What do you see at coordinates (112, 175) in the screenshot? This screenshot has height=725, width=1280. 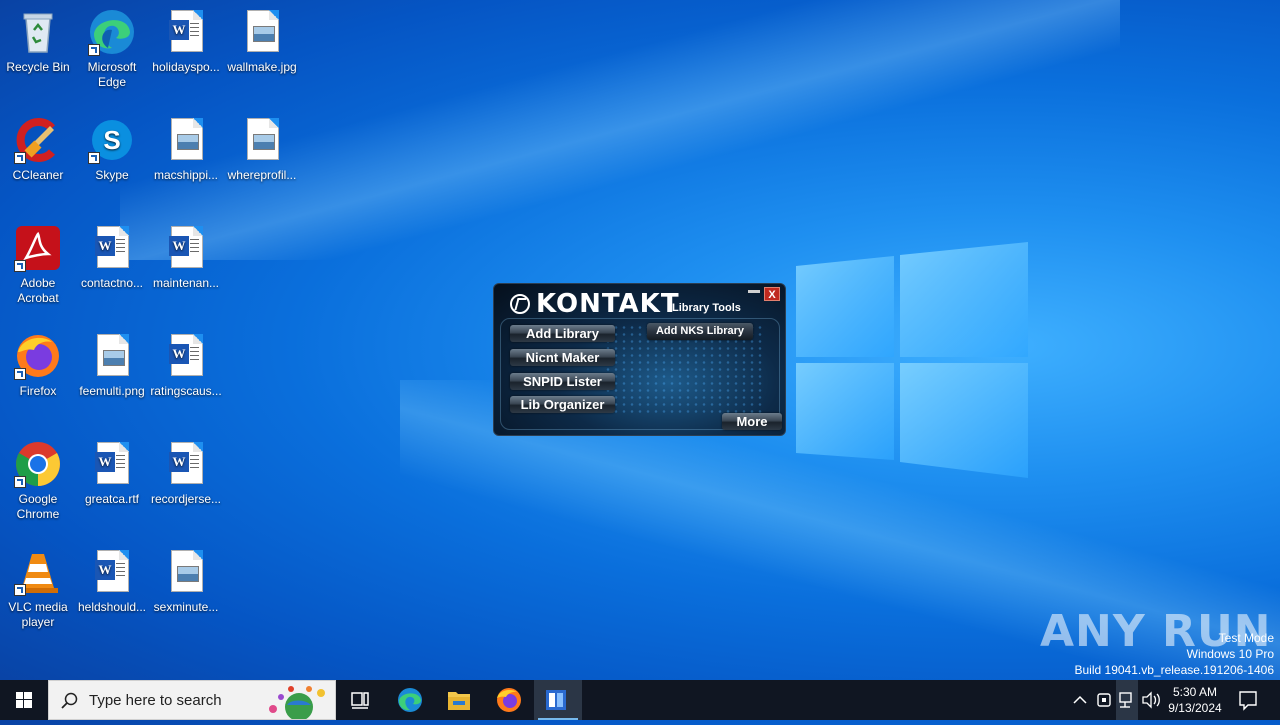 I see `desktop-icon-label: Skype` at bounding box center [112, 175].